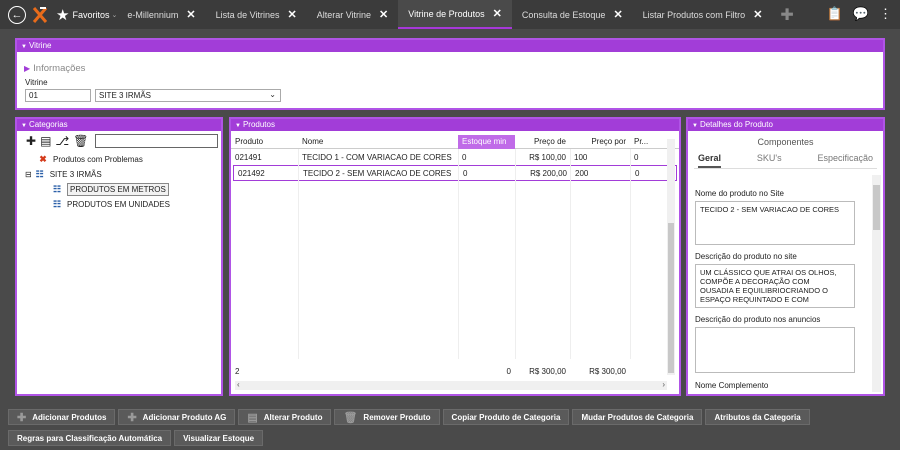 Image resolution: width=900 pixels, height=450 pixels. What do you see at coordinates (123, 204) in the screenshot?
I see `tree-item-produtos-em-unidades: ☷ PRODUTOS EM UNIDADES` at bounding box center [123, 204].